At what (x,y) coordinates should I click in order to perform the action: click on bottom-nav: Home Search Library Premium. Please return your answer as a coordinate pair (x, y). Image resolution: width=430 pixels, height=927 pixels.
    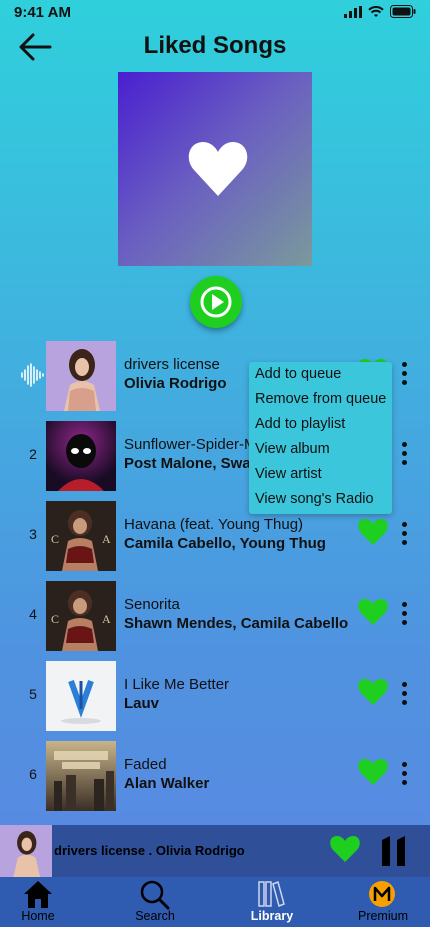
    Looking at the image, I should click on (215, 902).